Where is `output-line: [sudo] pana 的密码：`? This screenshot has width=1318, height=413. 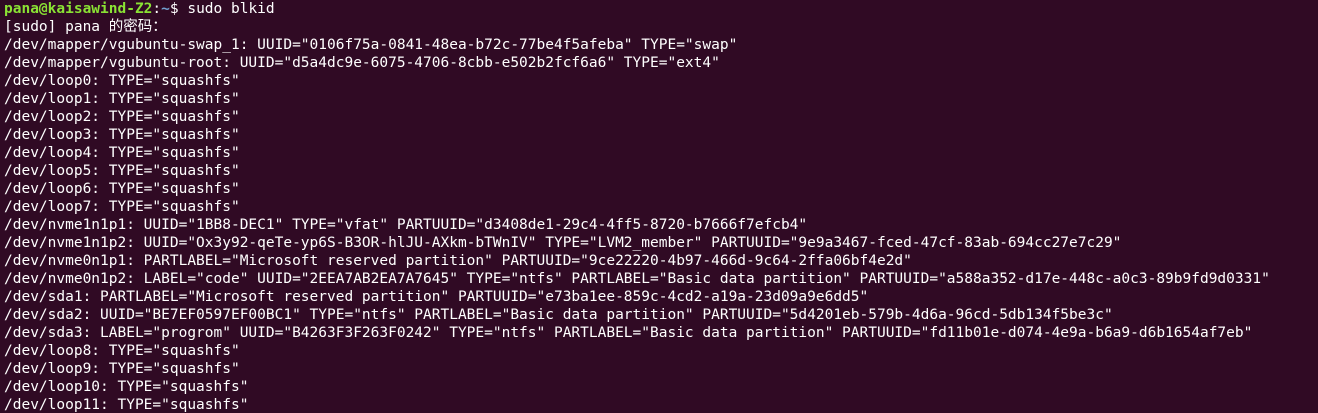
output-line: [sudo] pana 的密码： is located at coordinates (85, 27).